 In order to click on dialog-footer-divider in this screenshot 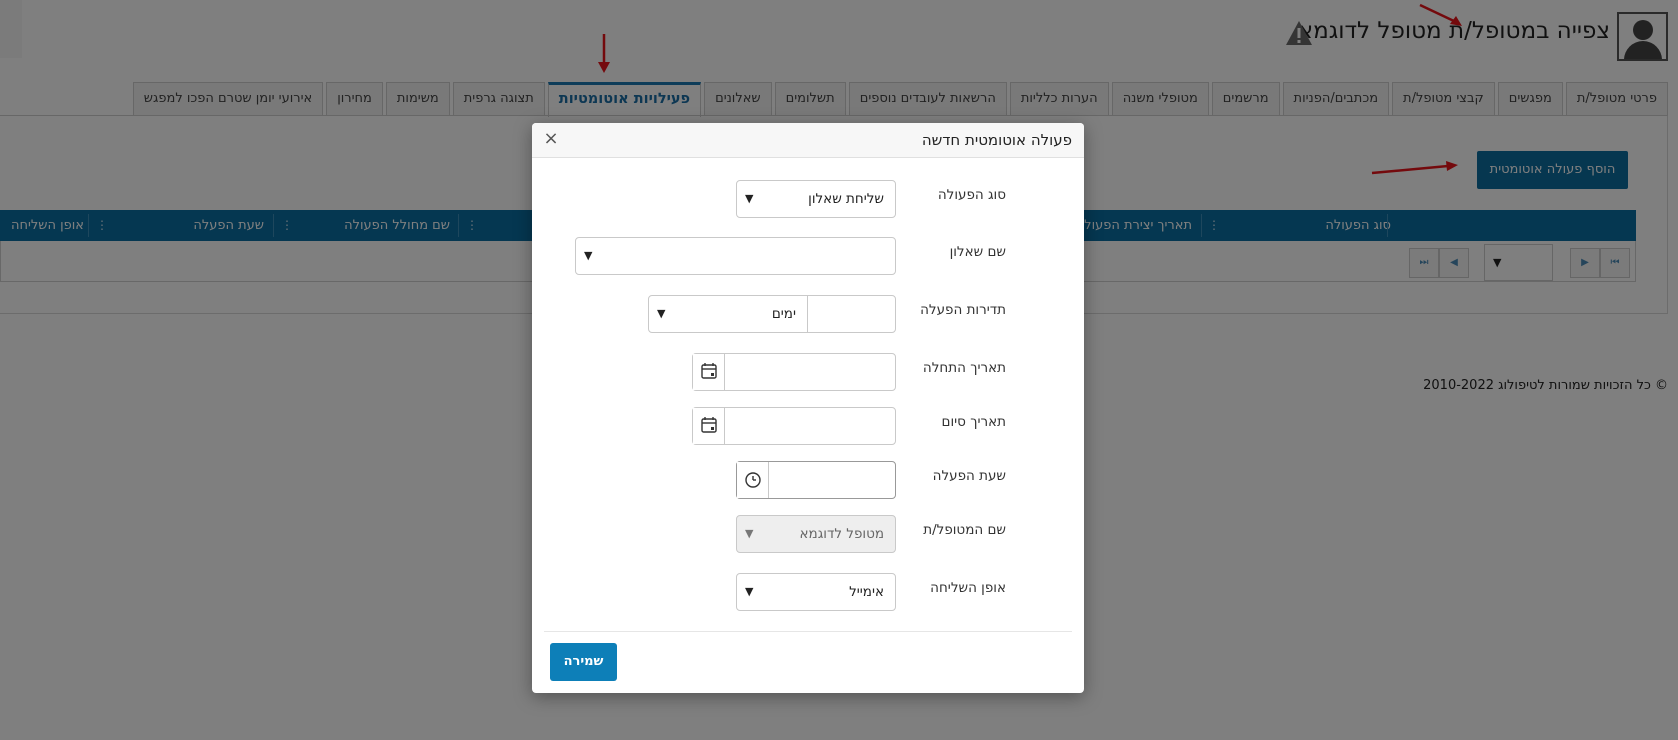, I will do `click(808, 631)`.